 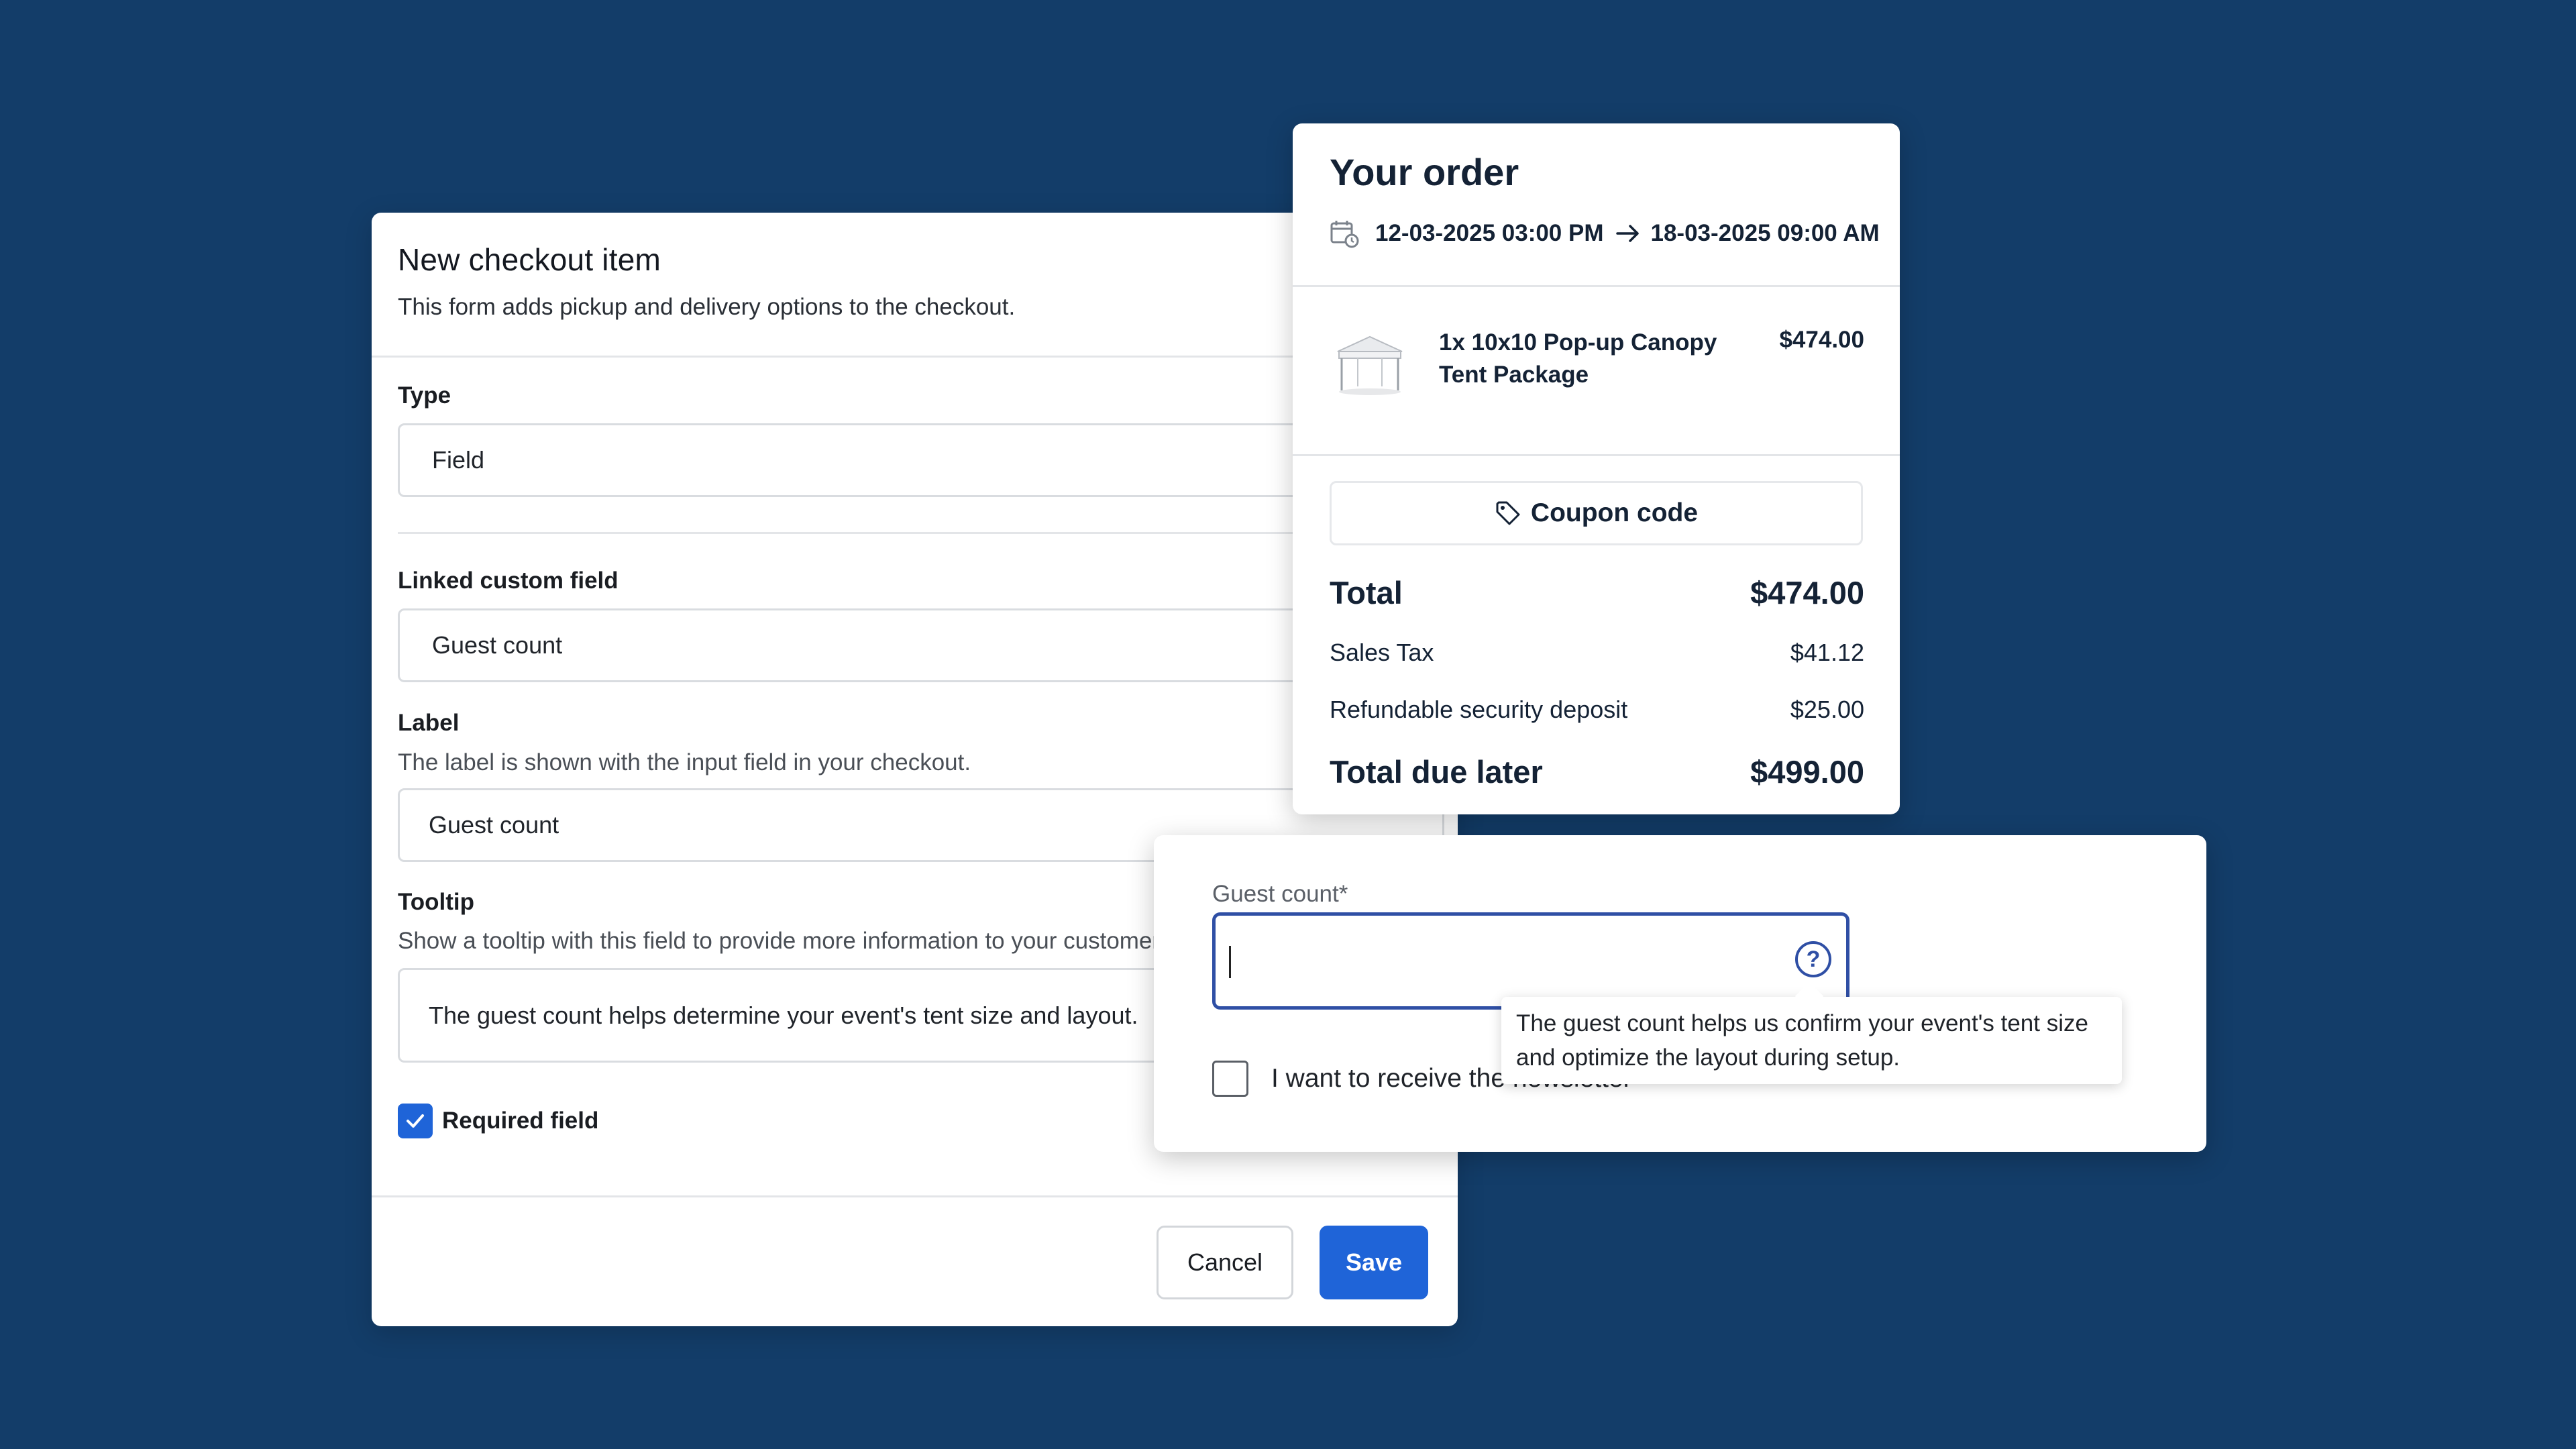 What do you see at coordinates (1508, 513) in the screenshot?
I see `tag-icon` at bounding box center [1508, 513].